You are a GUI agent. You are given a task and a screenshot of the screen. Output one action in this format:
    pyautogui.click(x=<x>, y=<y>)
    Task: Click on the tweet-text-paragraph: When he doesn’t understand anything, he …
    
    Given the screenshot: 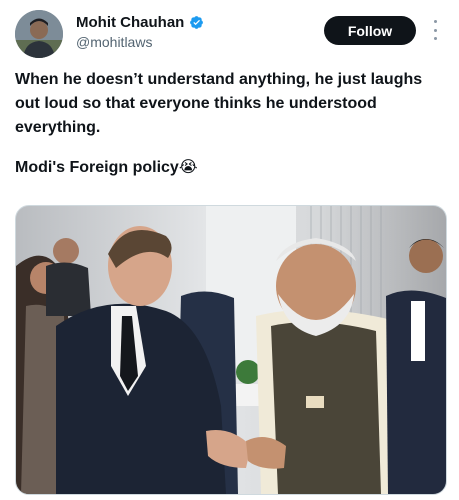 What is the action you would take?
    pyautogui.click(x=219, y=103)
    